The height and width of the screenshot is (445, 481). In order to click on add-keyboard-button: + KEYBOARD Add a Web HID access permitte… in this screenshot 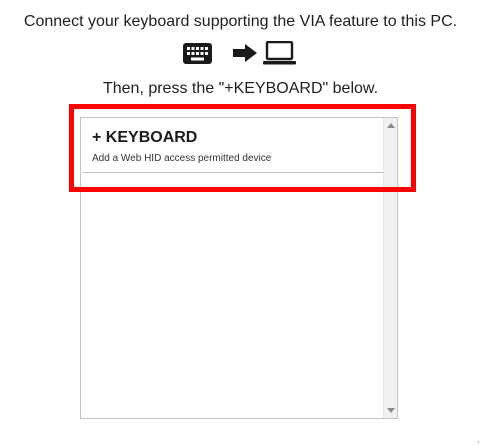, I will do `click(233, 146)`.